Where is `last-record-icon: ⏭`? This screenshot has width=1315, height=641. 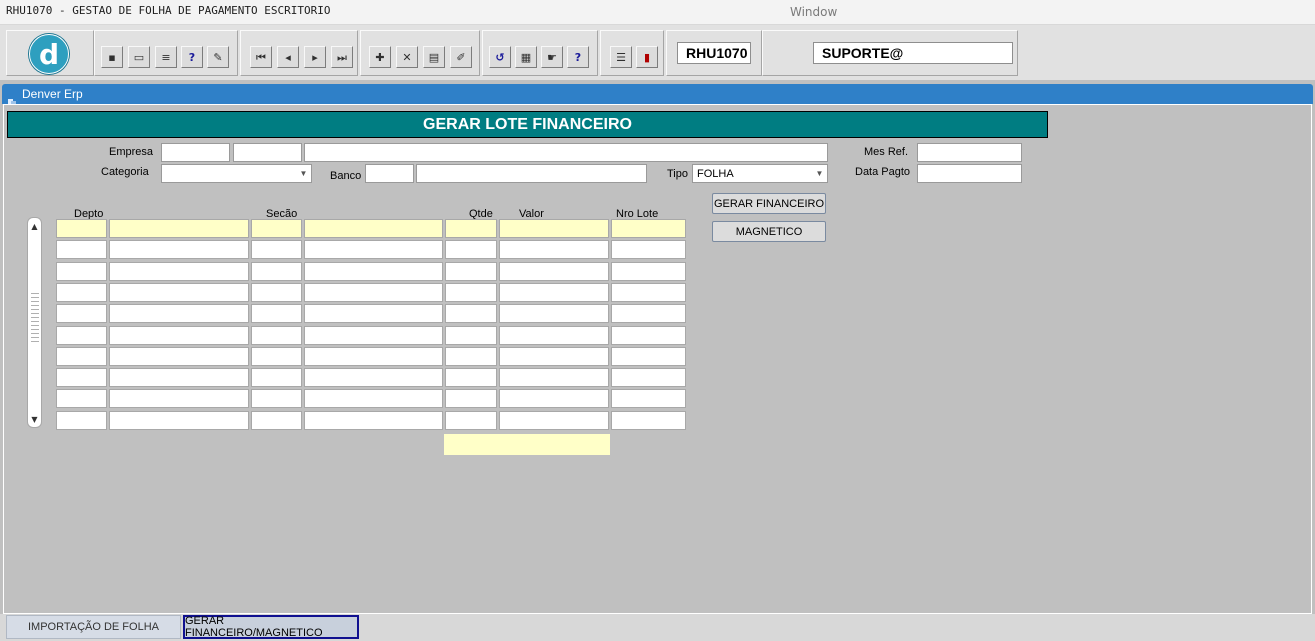 last-record-icon: ⏭ is located at coordinates (342, 57).